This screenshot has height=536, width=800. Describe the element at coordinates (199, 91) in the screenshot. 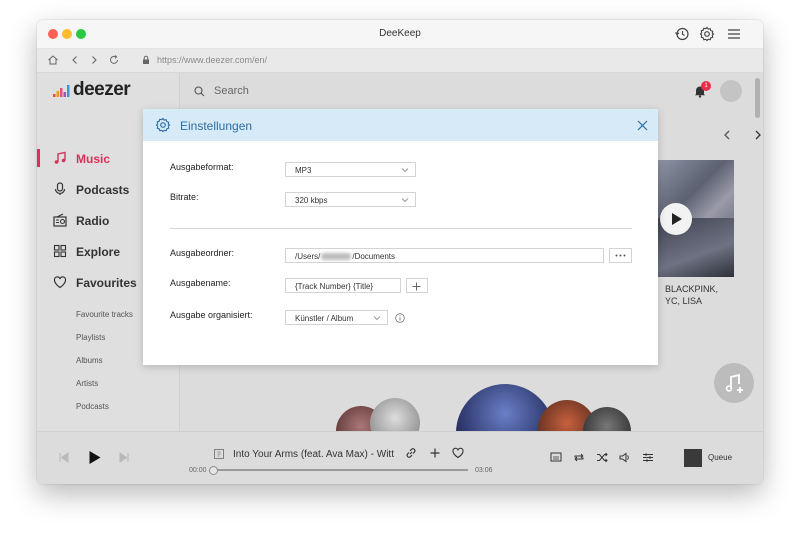

I see `search-icon` at that location.